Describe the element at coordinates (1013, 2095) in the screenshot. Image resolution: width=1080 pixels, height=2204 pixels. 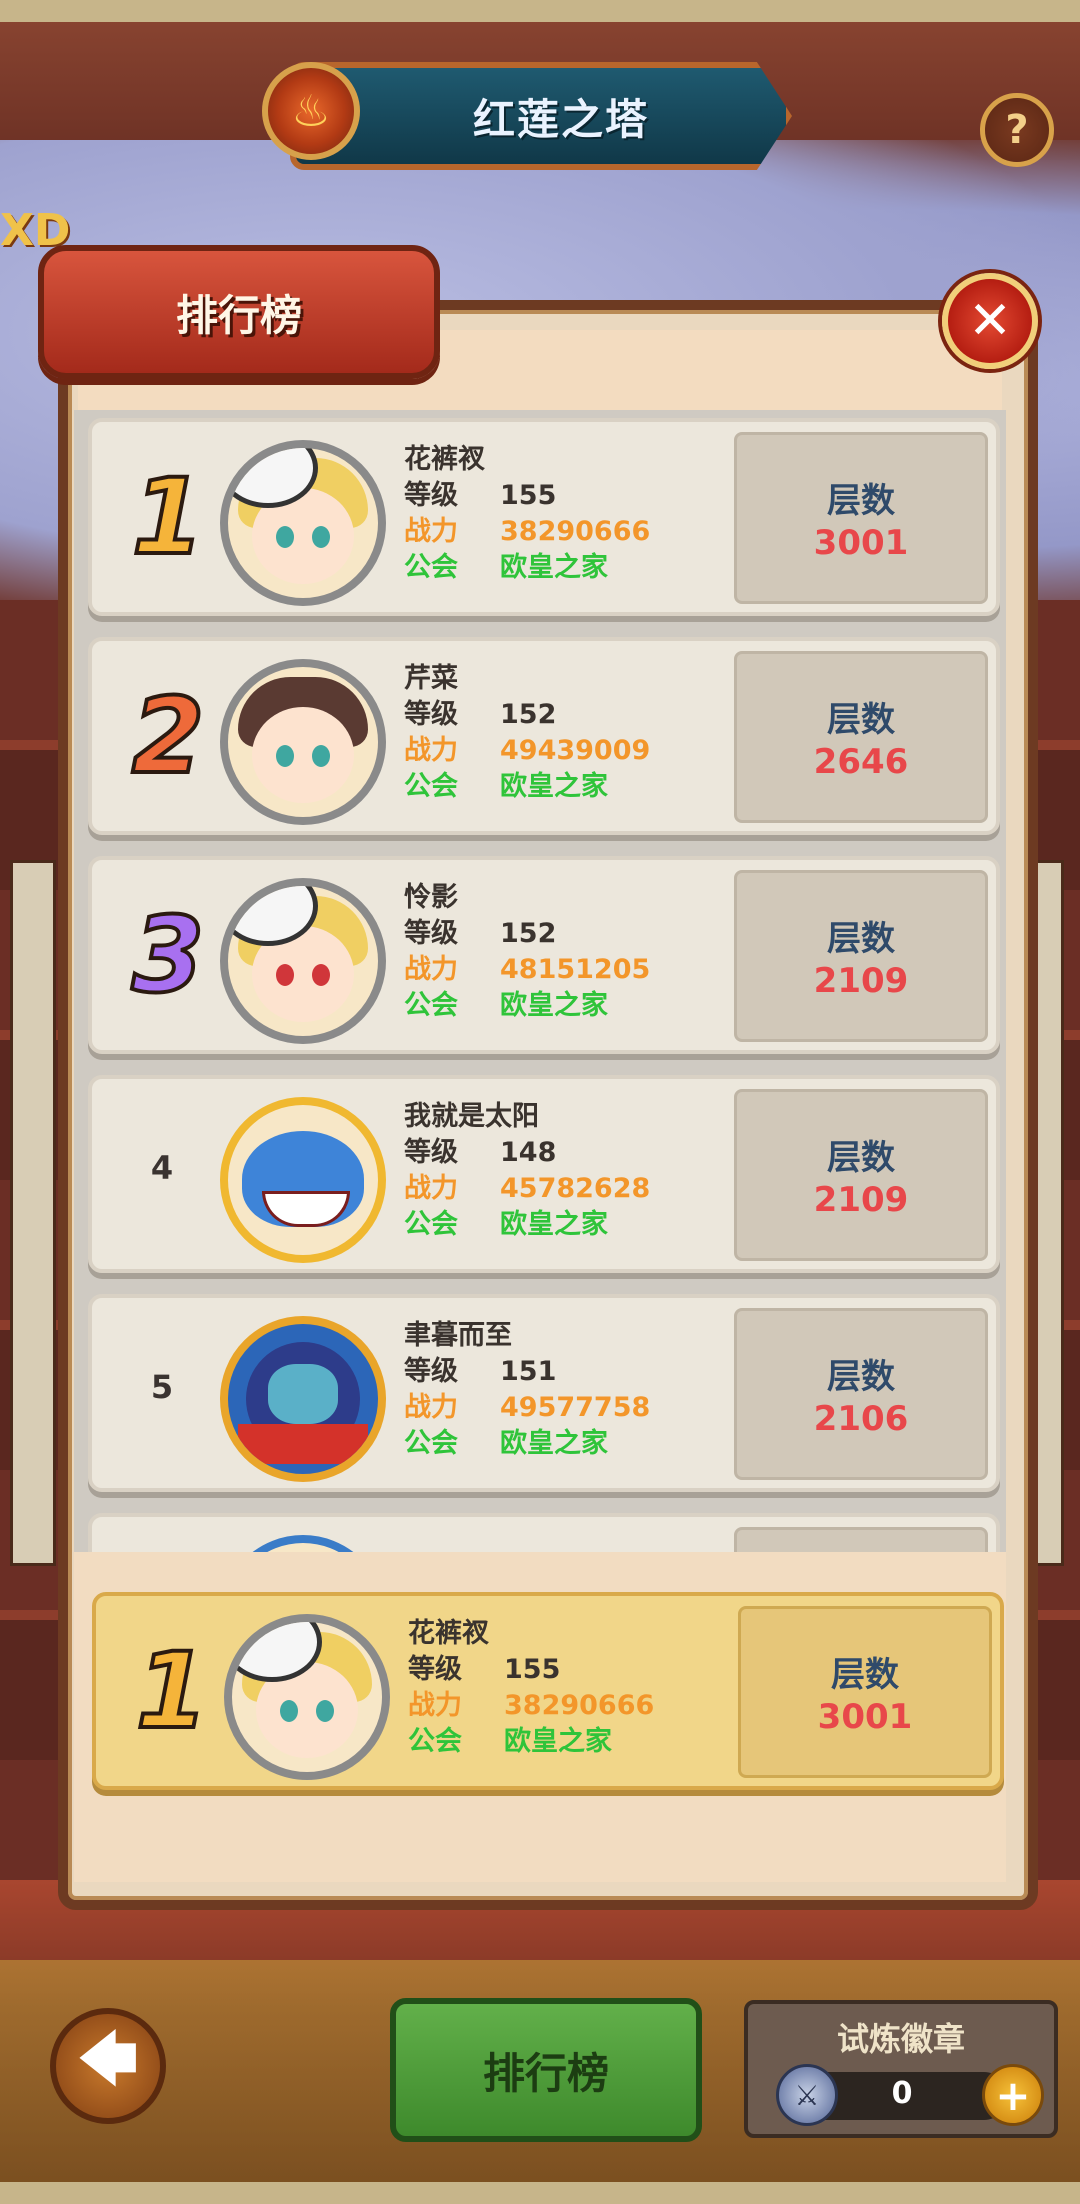
I see `add-badge-button: +` at that location.